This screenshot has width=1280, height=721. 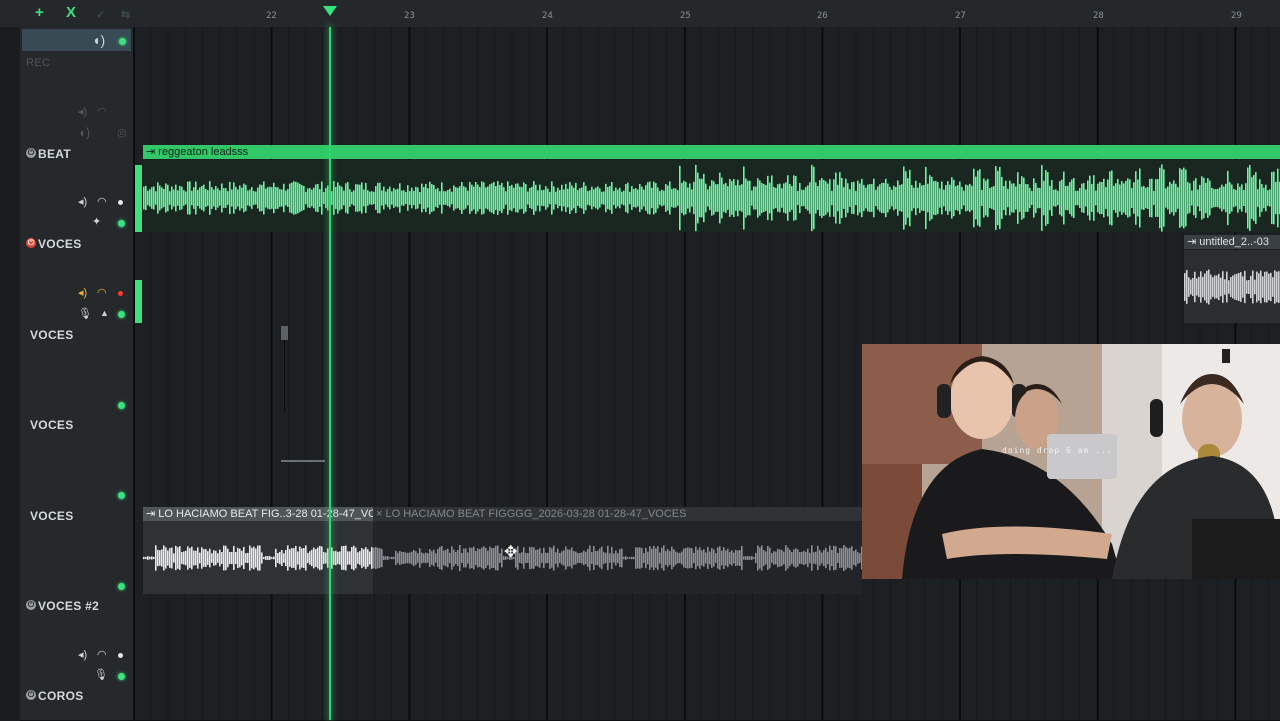 What do you see at coordinates (330, 11) in the screenshot?
I see `playhead-marker` at bounding box center [330, 11].